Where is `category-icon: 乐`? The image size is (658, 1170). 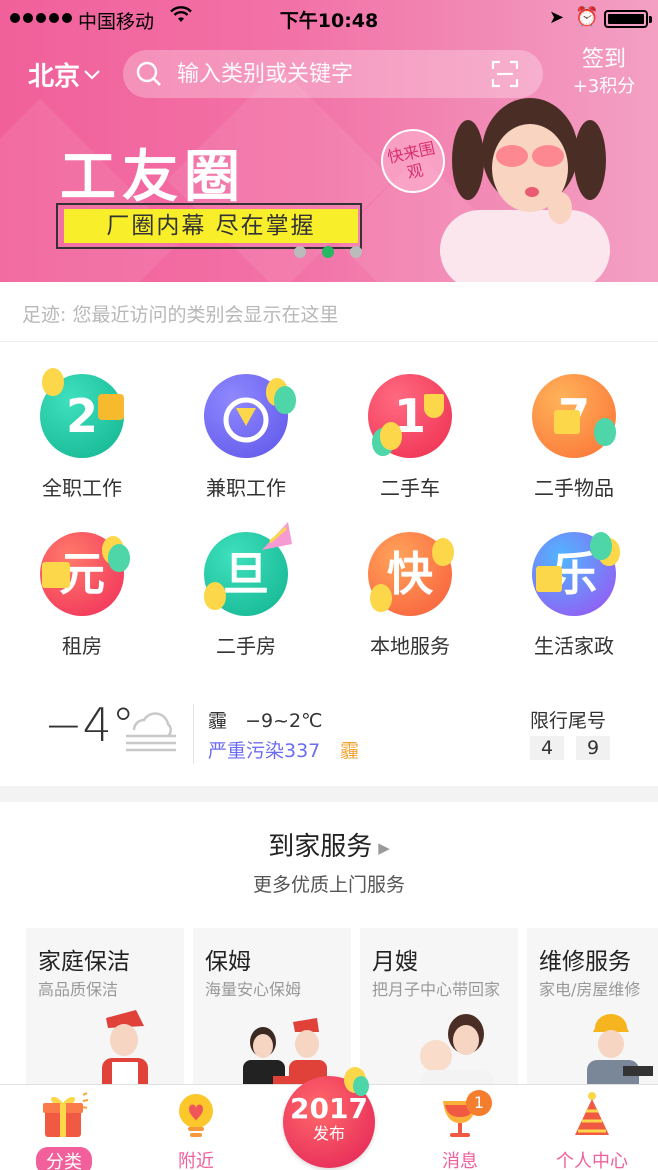
category-icon: 乐 is located at coordinates (576, 574).